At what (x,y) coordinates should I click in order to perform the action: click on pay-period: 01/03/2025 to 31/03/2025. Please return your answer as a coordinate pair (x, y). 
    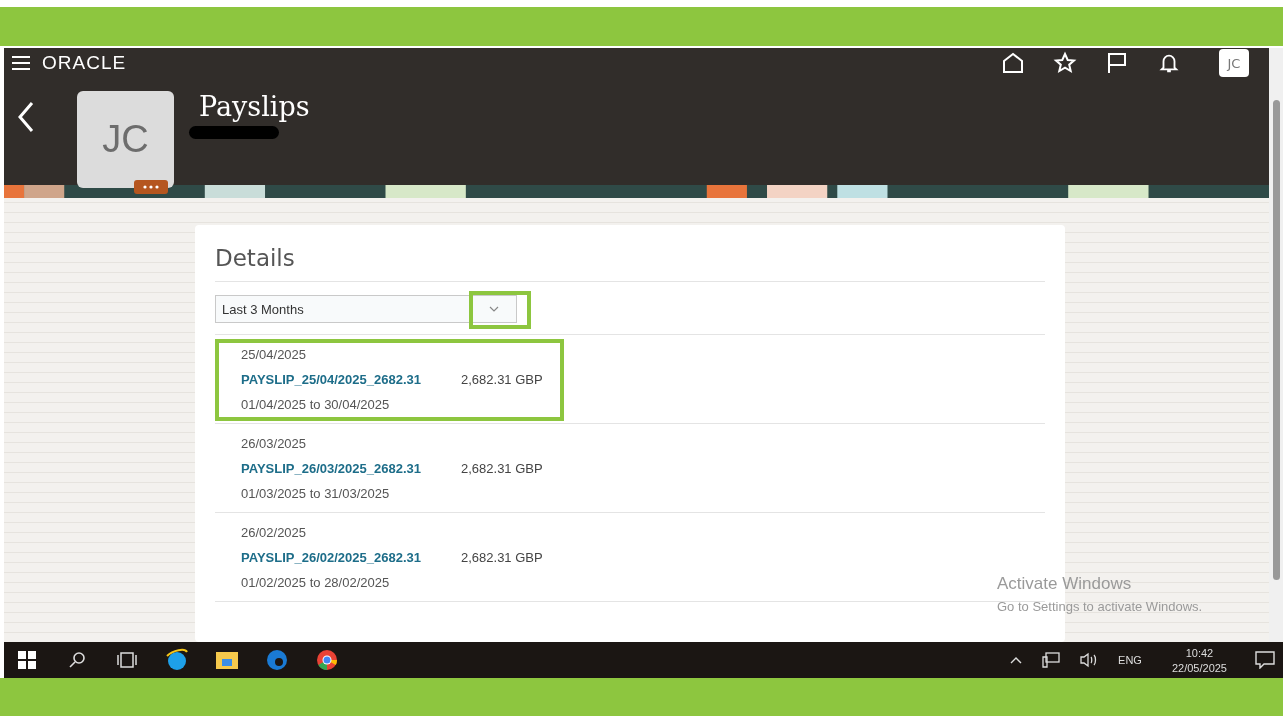
    Looking at the image, I should click on (316, 493).